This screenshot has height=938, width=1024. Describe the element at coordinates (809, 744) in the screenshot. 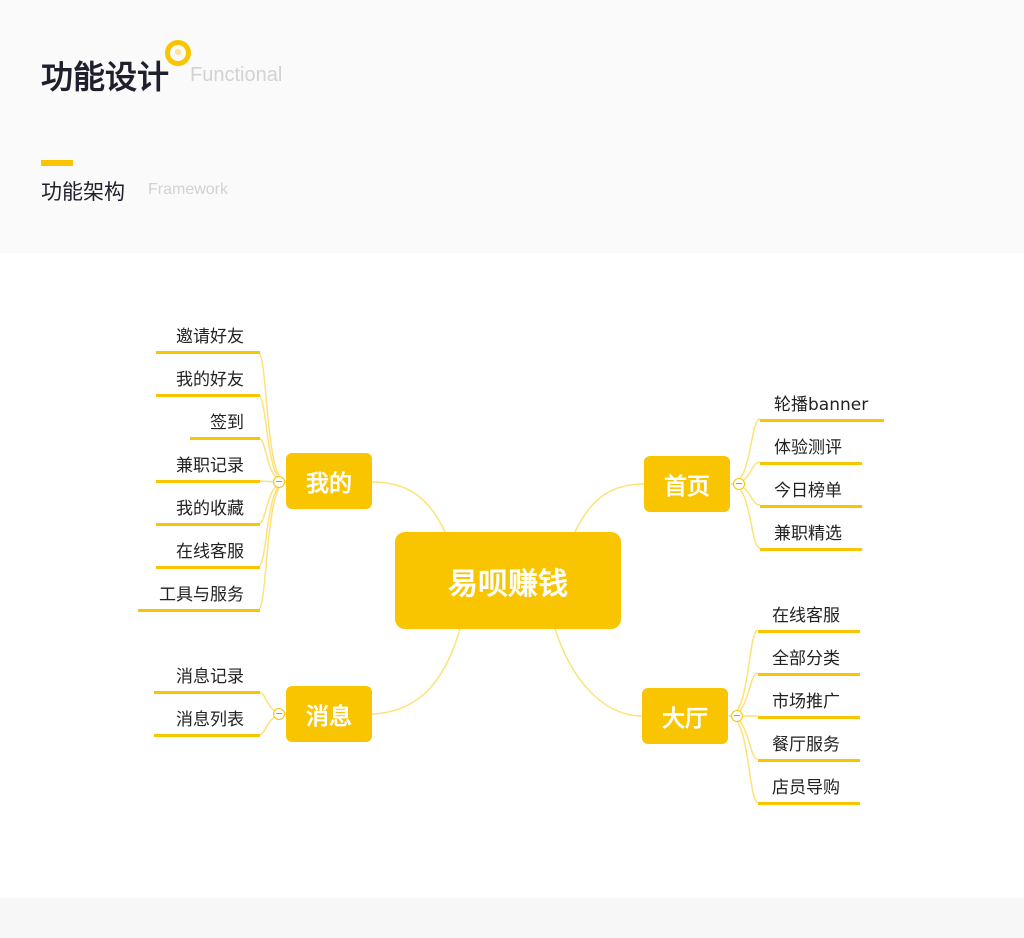

I see `leaf-hall-restaurant-service: 餐厅服务` at that location.